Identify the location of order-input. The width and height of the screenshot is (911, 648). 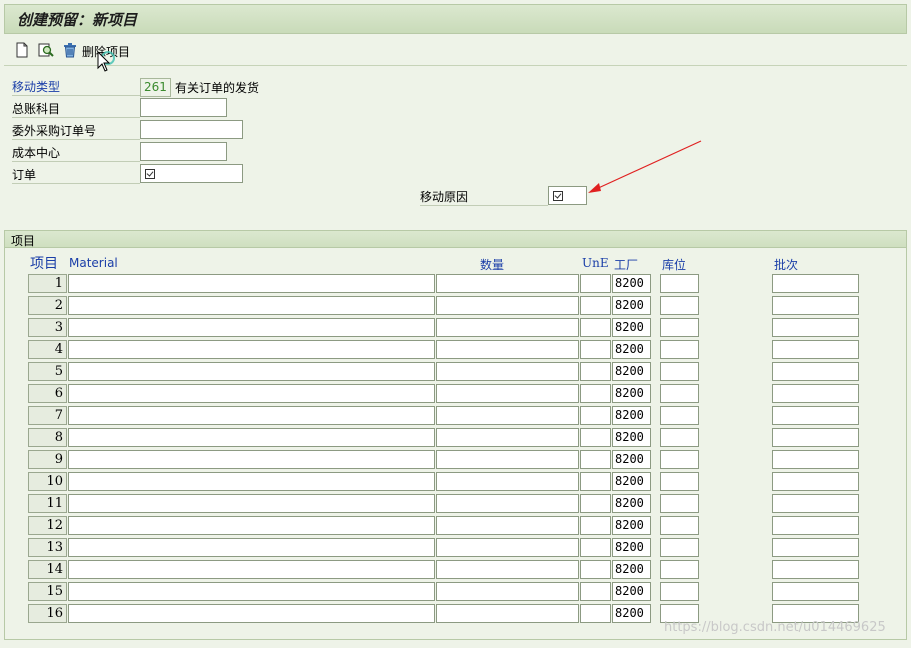
(191, 173).